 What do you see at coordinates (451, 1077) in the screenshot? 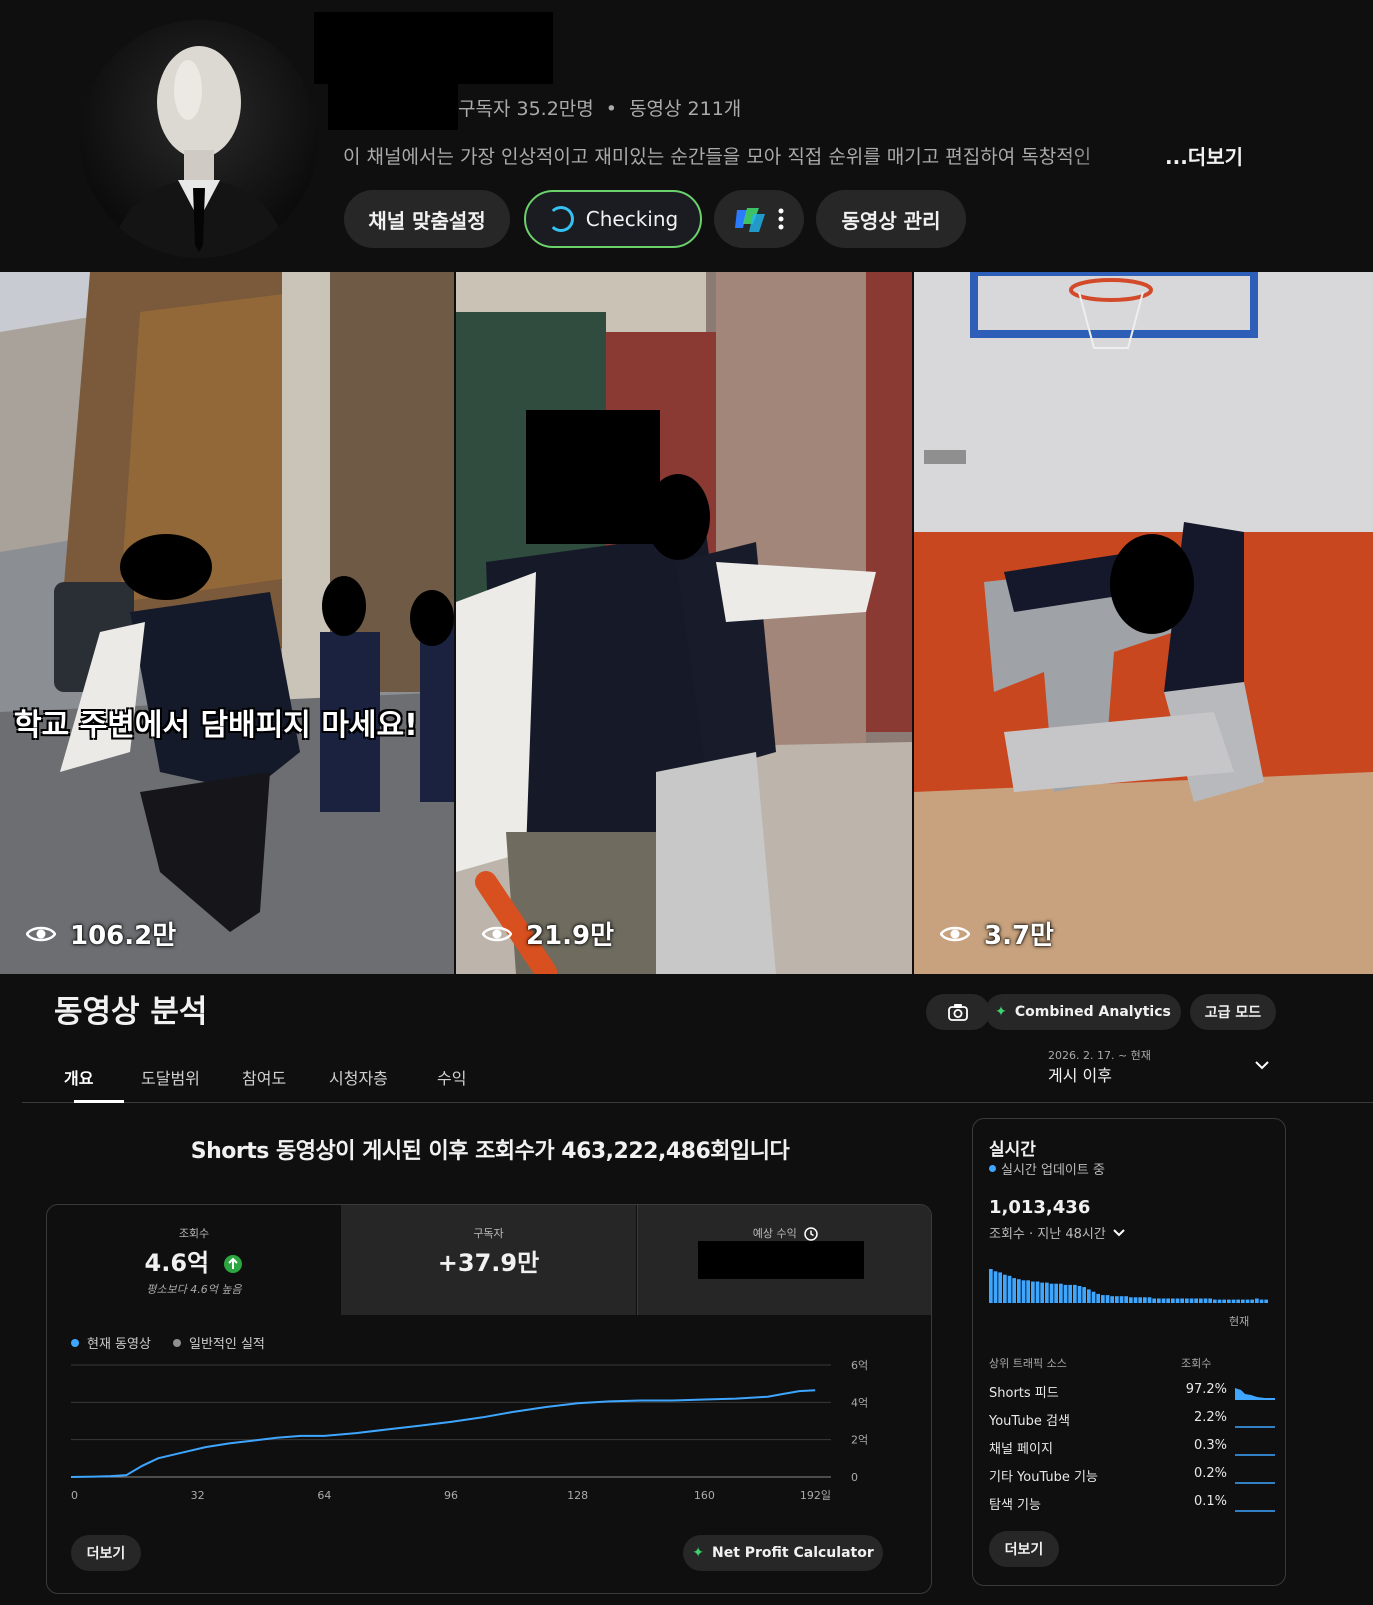
I see `tab-revenue: 수익` at bounding box center [451, 1077].